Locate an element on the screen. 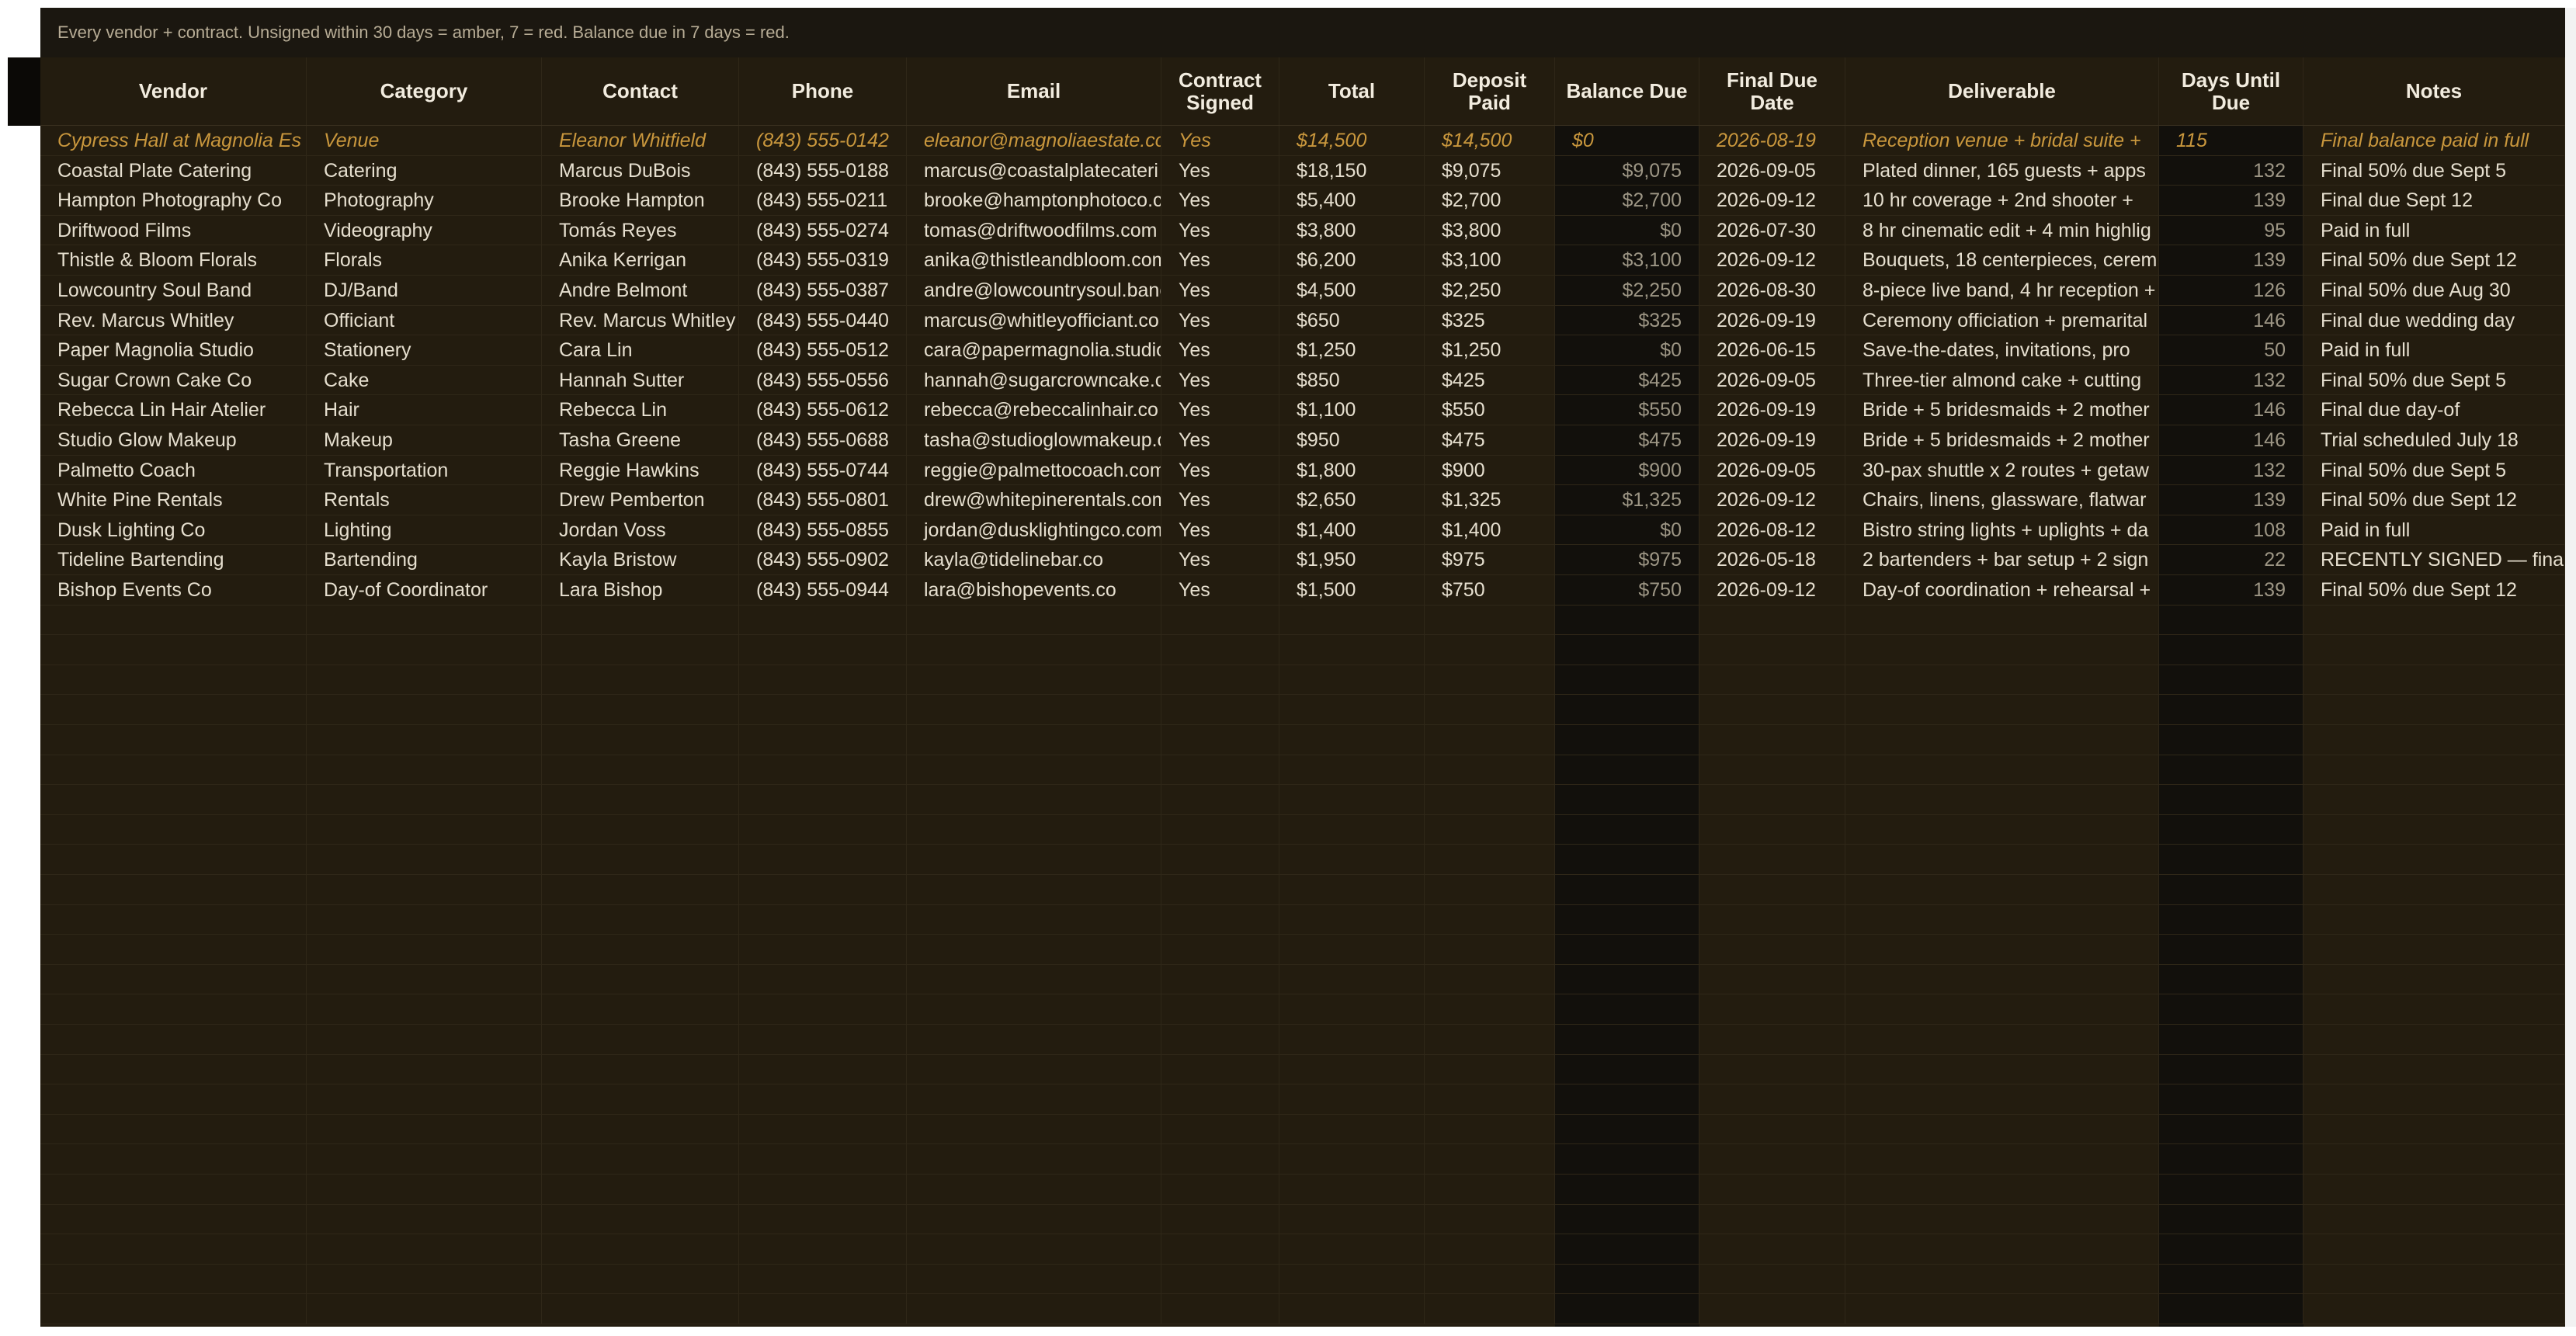 This screenshot has width=2576, height=1336. category-cell: Florals is located at coordinates (424, 260).